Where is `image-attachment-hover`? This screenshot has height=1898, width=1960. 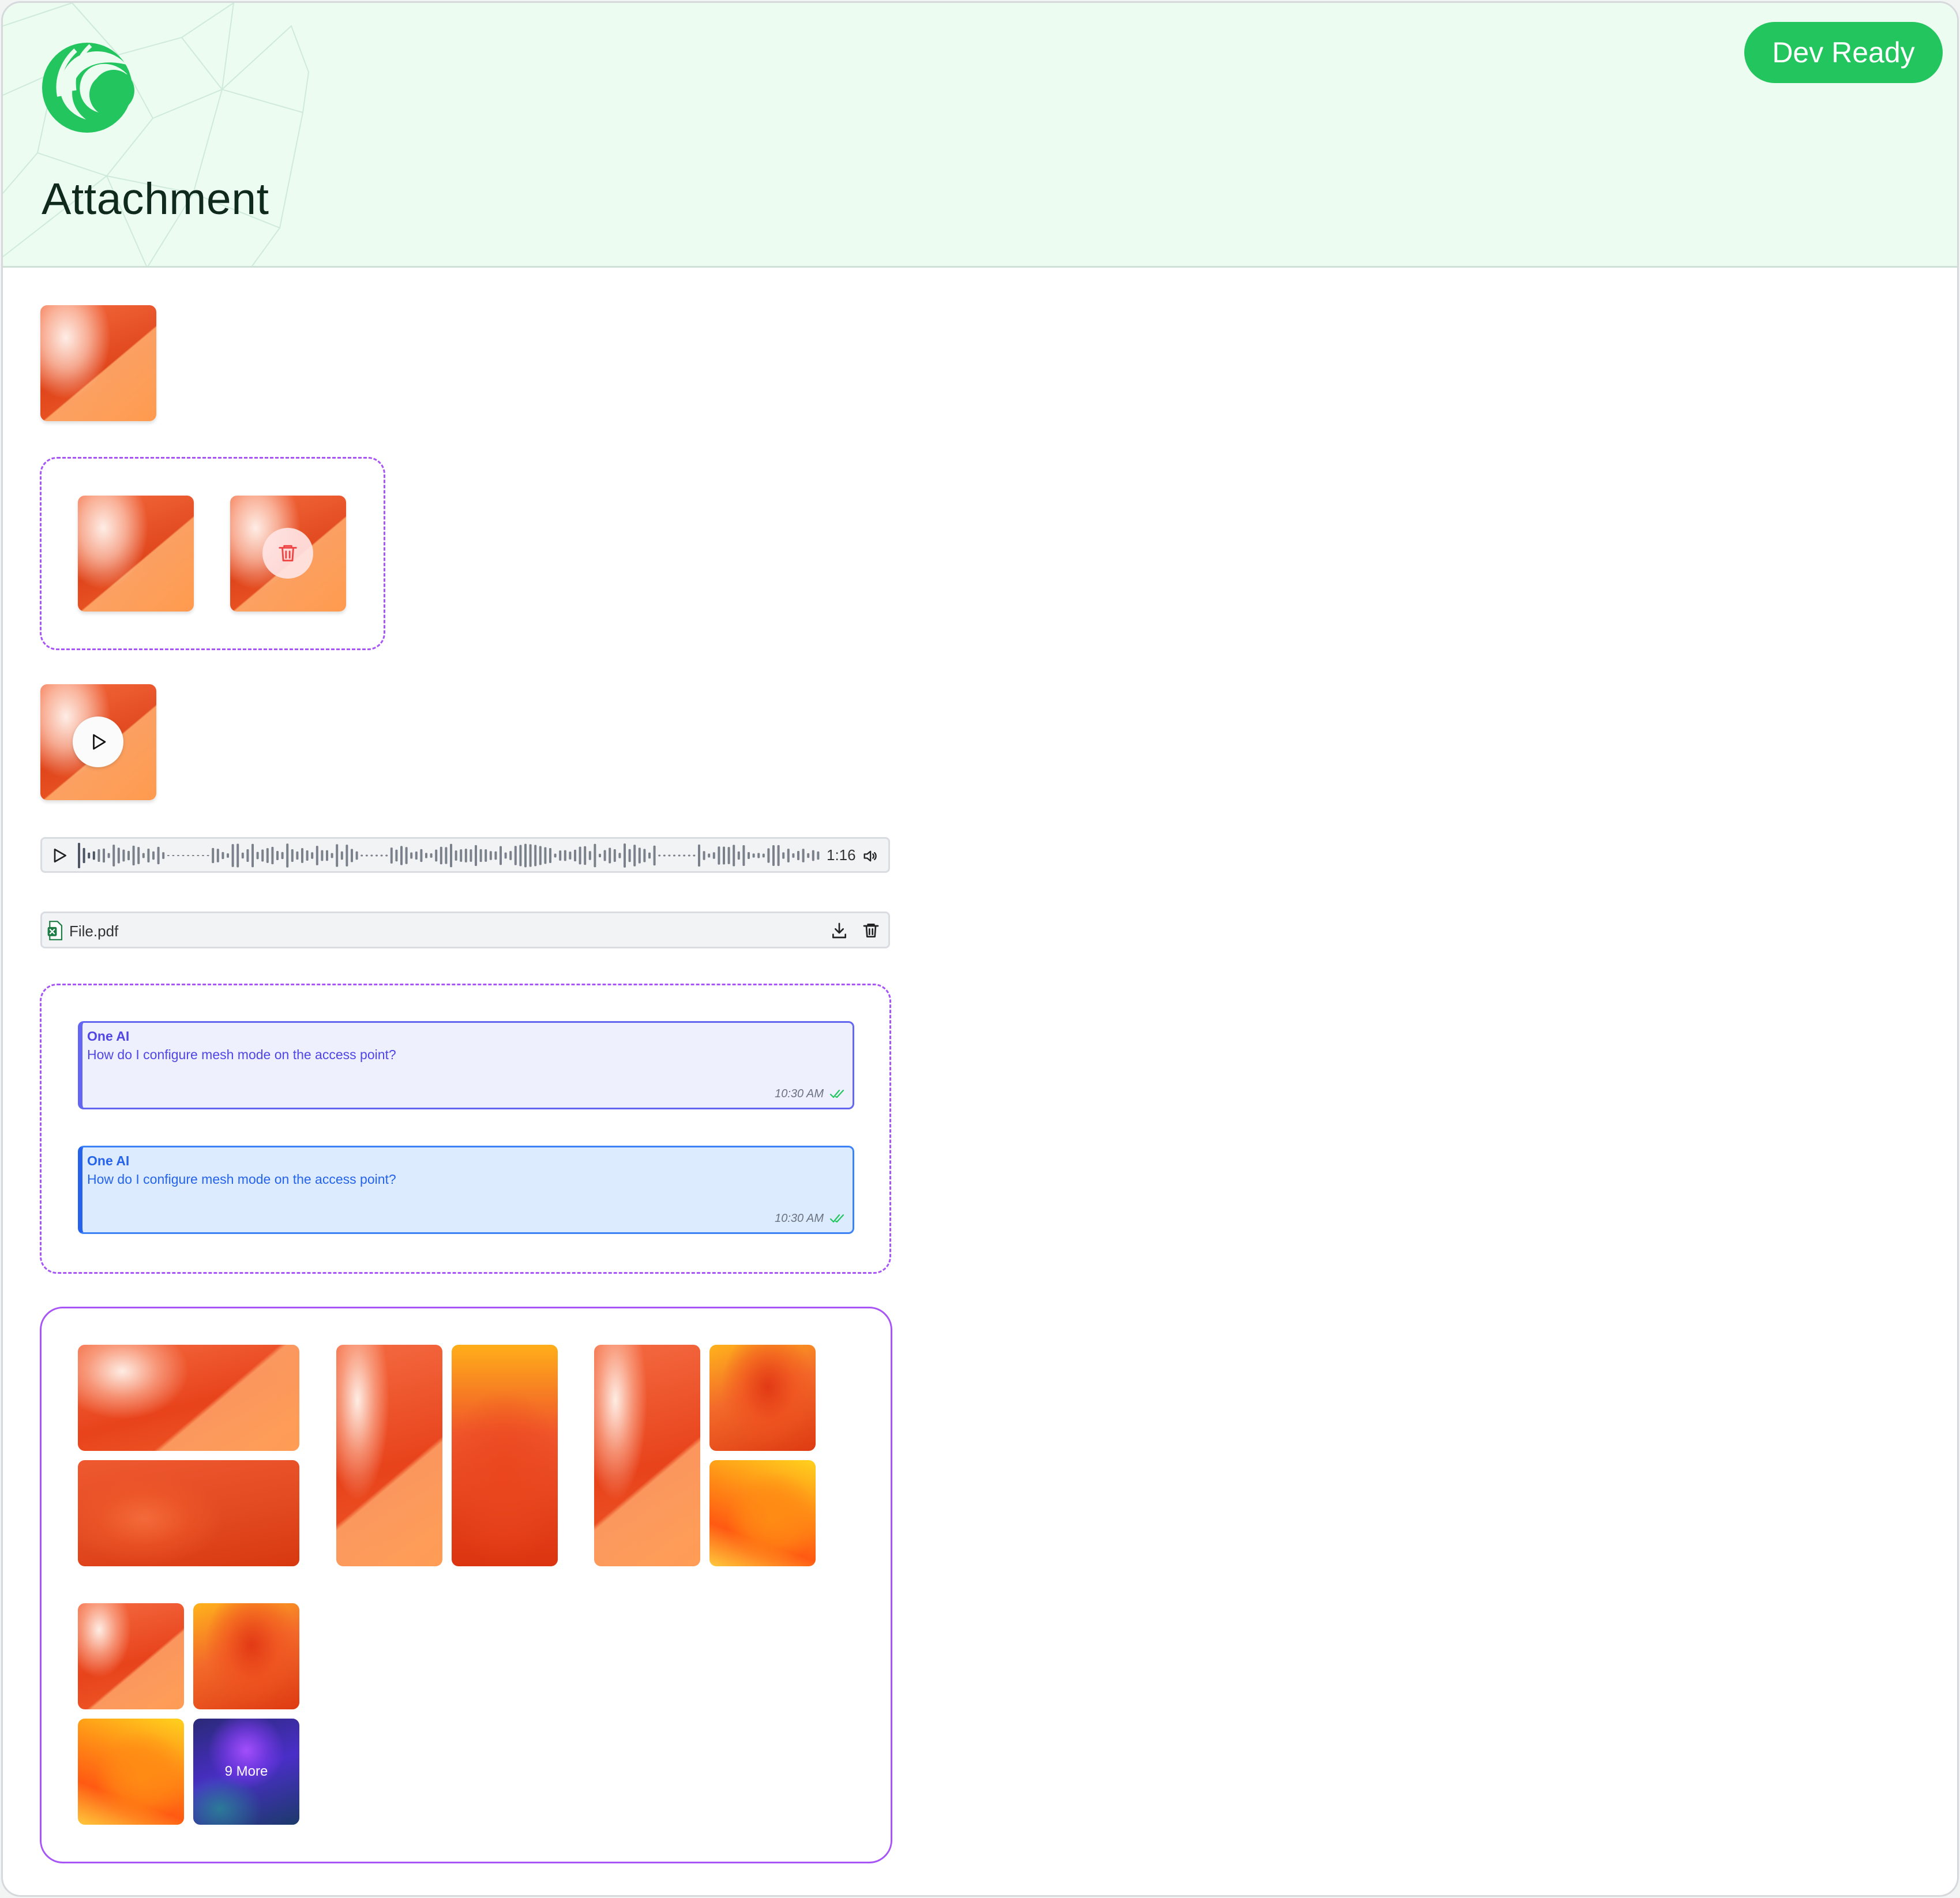 image-attachment-hover is located at coordinates (288, 554).